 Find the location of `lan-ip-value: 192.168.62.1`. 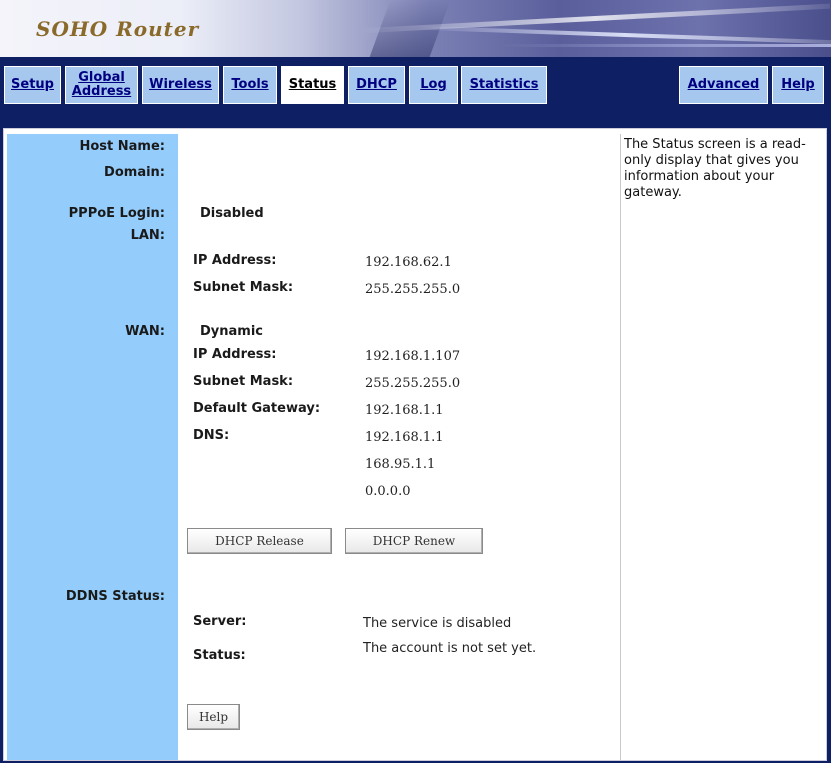

lan-ip-value: 192.168.62.1 is located at coordinates (408, 262).